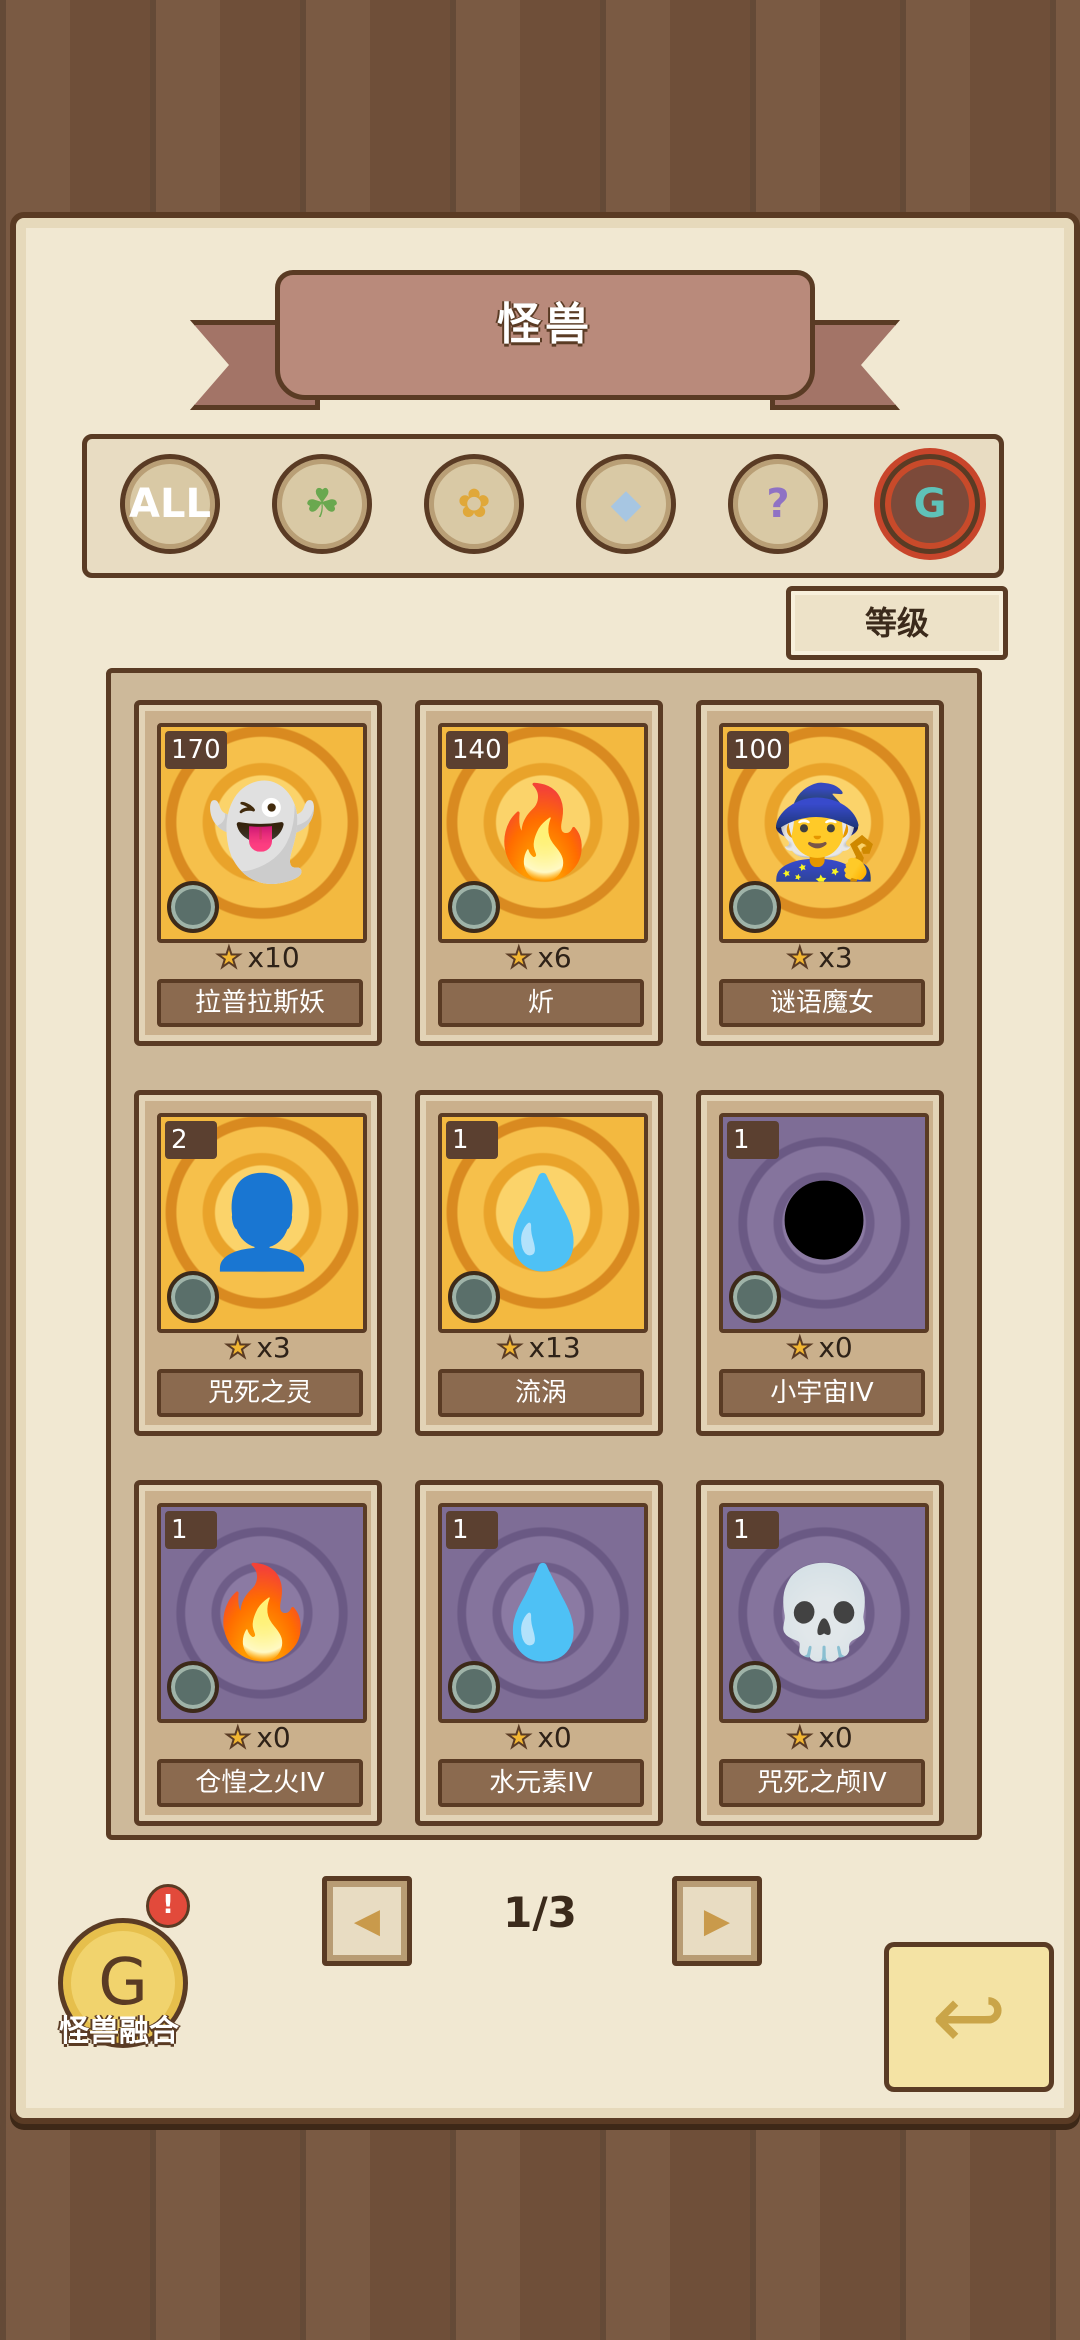 The height and width of the screenshot is (2340, 1080). I want to click on monster-card: 1 🔥 ★ x0 仓惶之火IV, so click(258, 1653).